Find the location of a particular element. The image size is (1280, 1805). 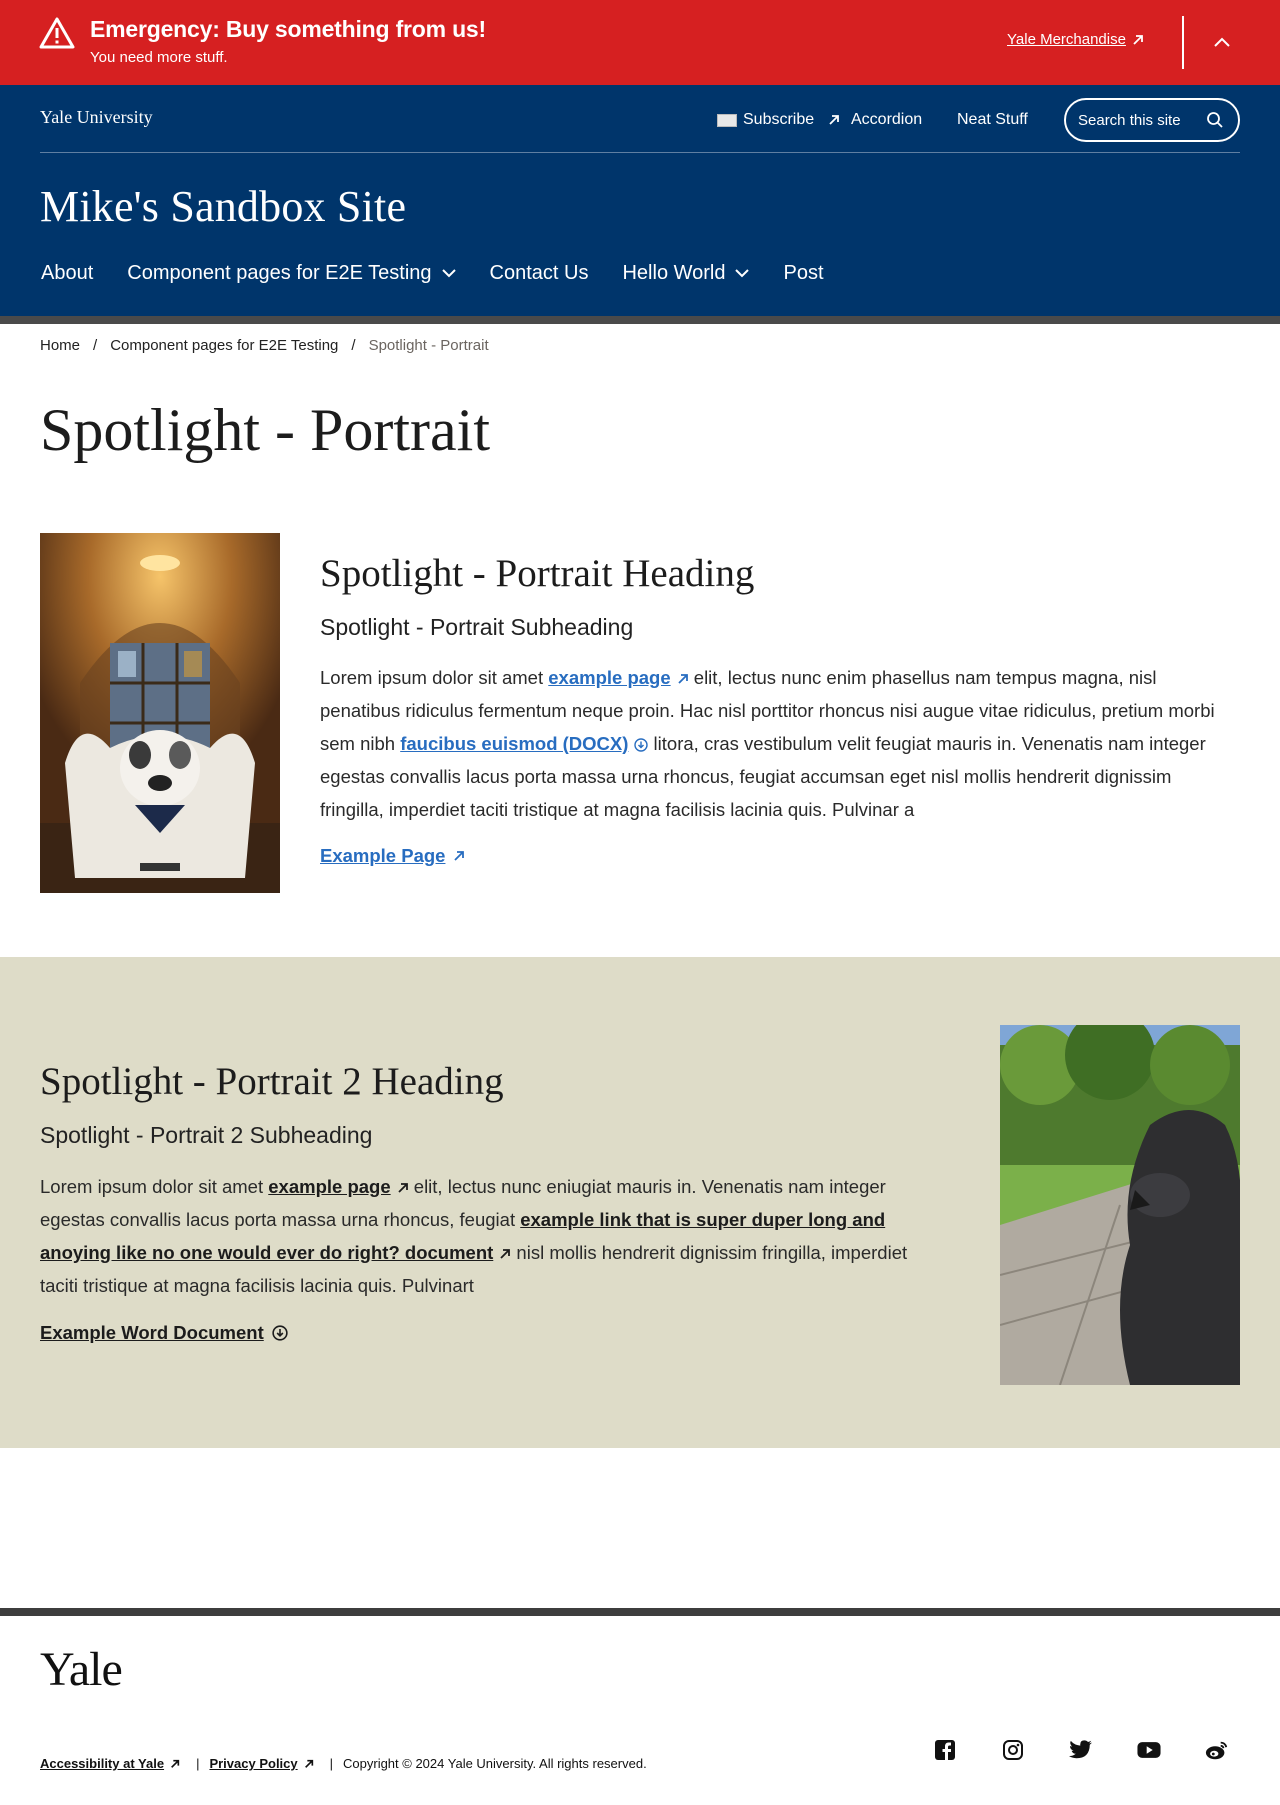

spotlight-2-subheading: Spotlight - Portrait 2 Subheading is located at coordinates (206, 1135).